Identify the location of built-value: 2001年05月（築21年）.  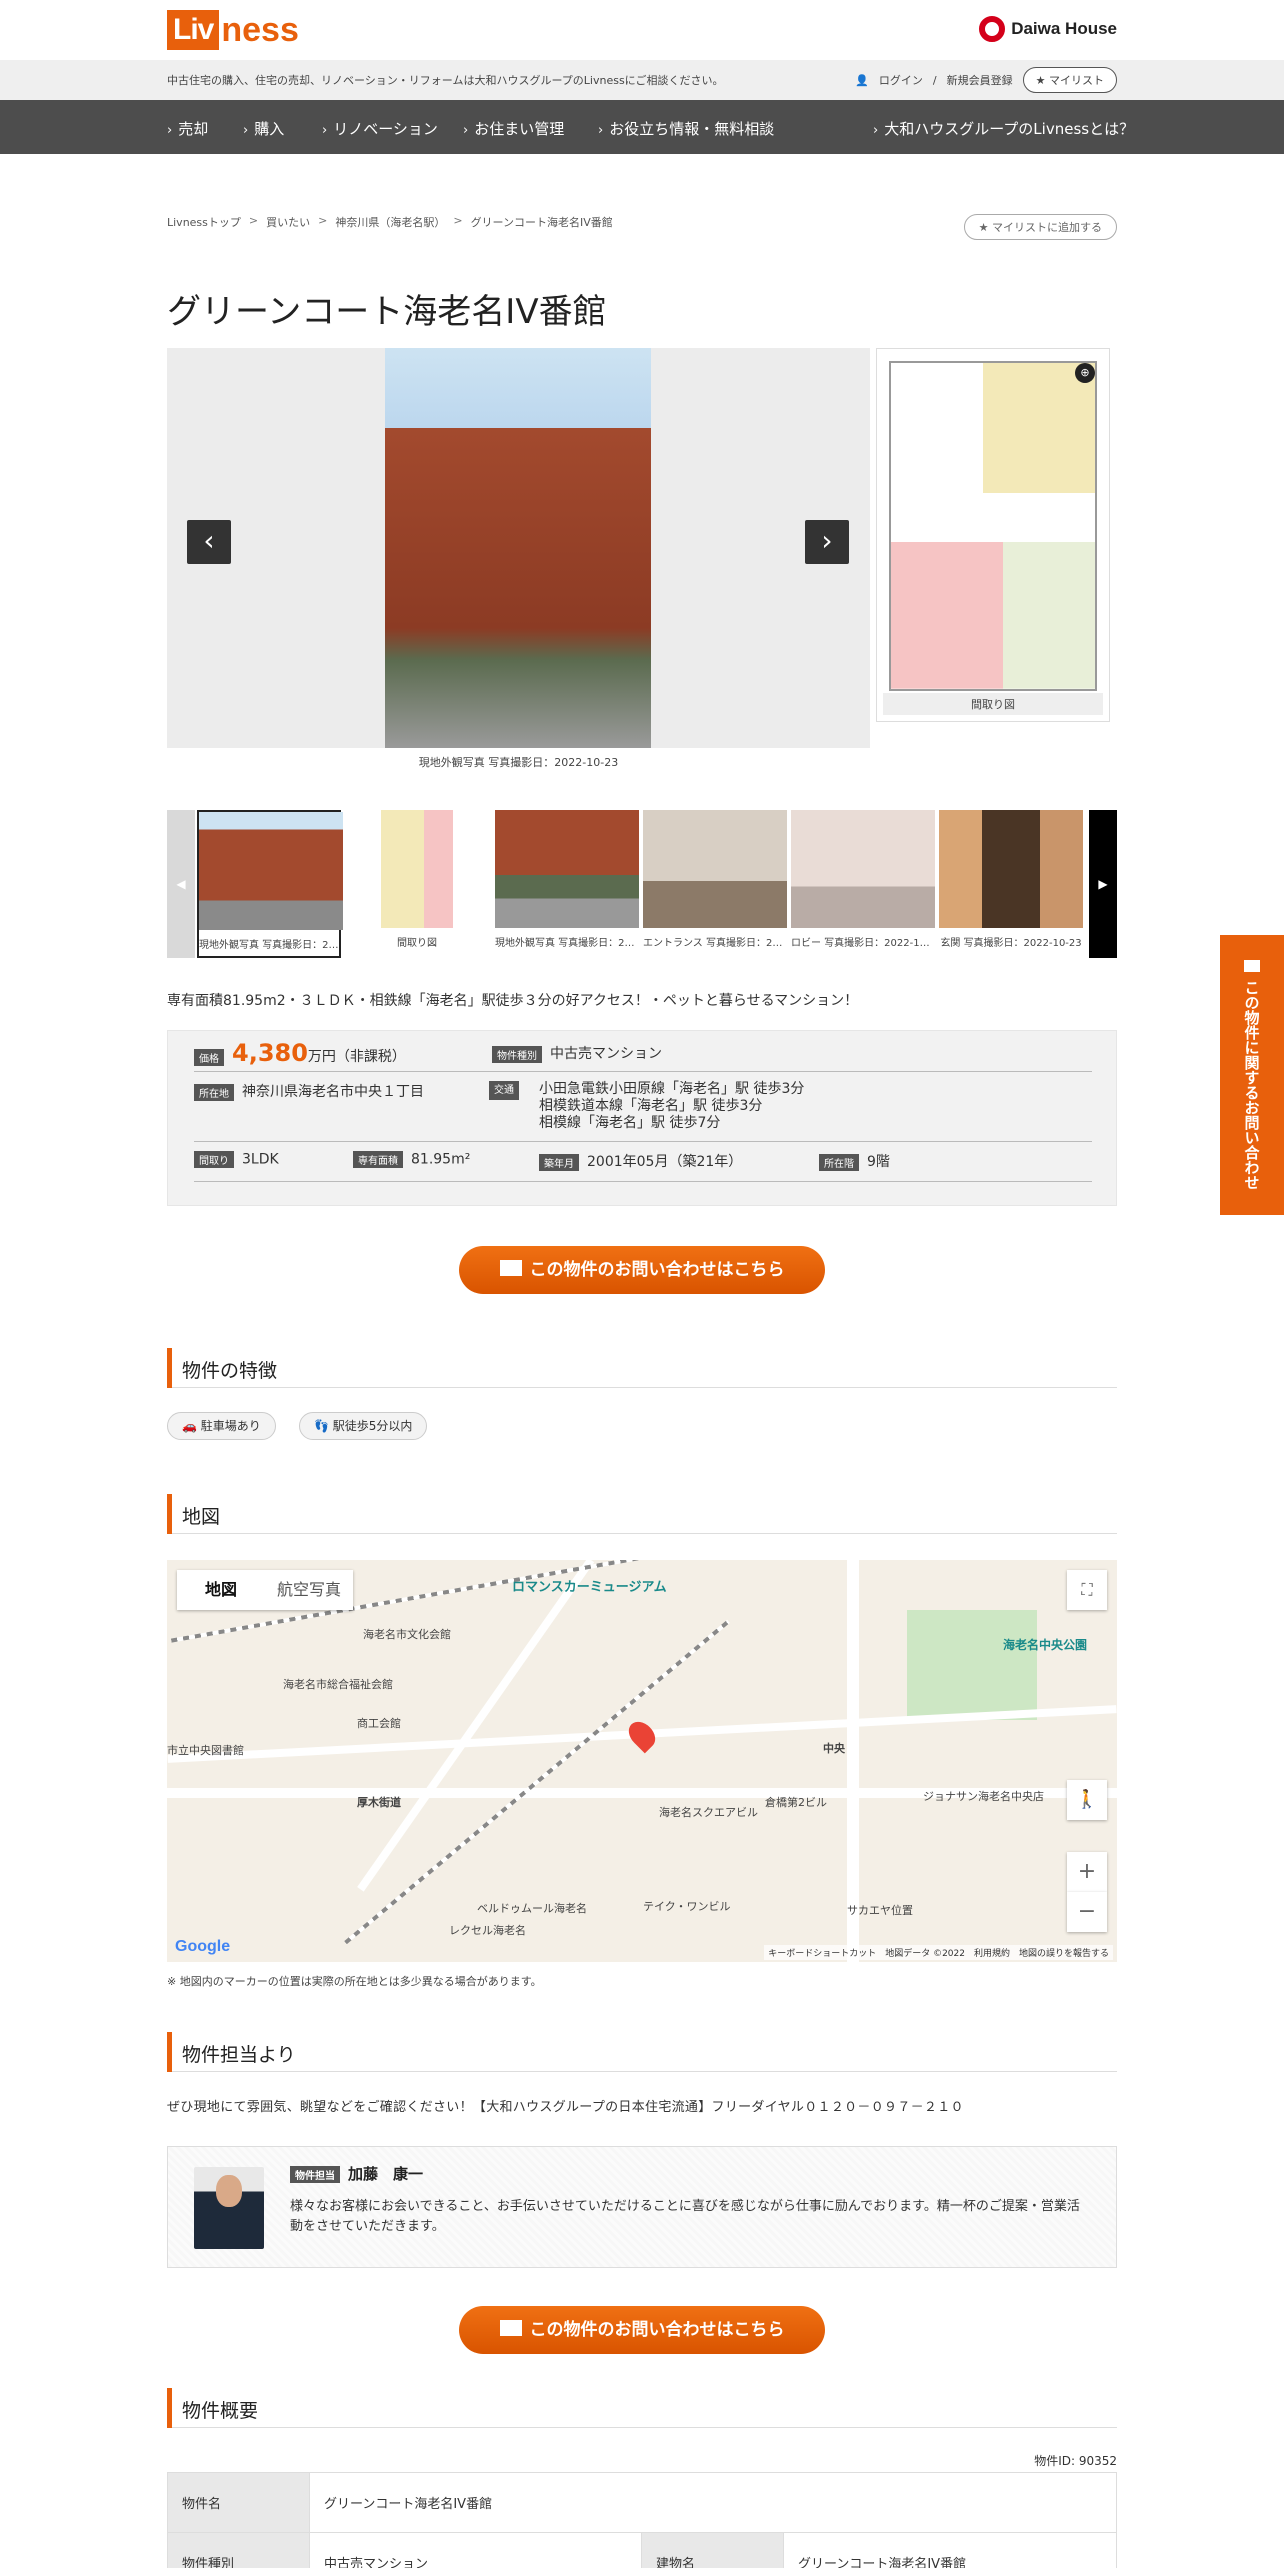
(665, 1162).